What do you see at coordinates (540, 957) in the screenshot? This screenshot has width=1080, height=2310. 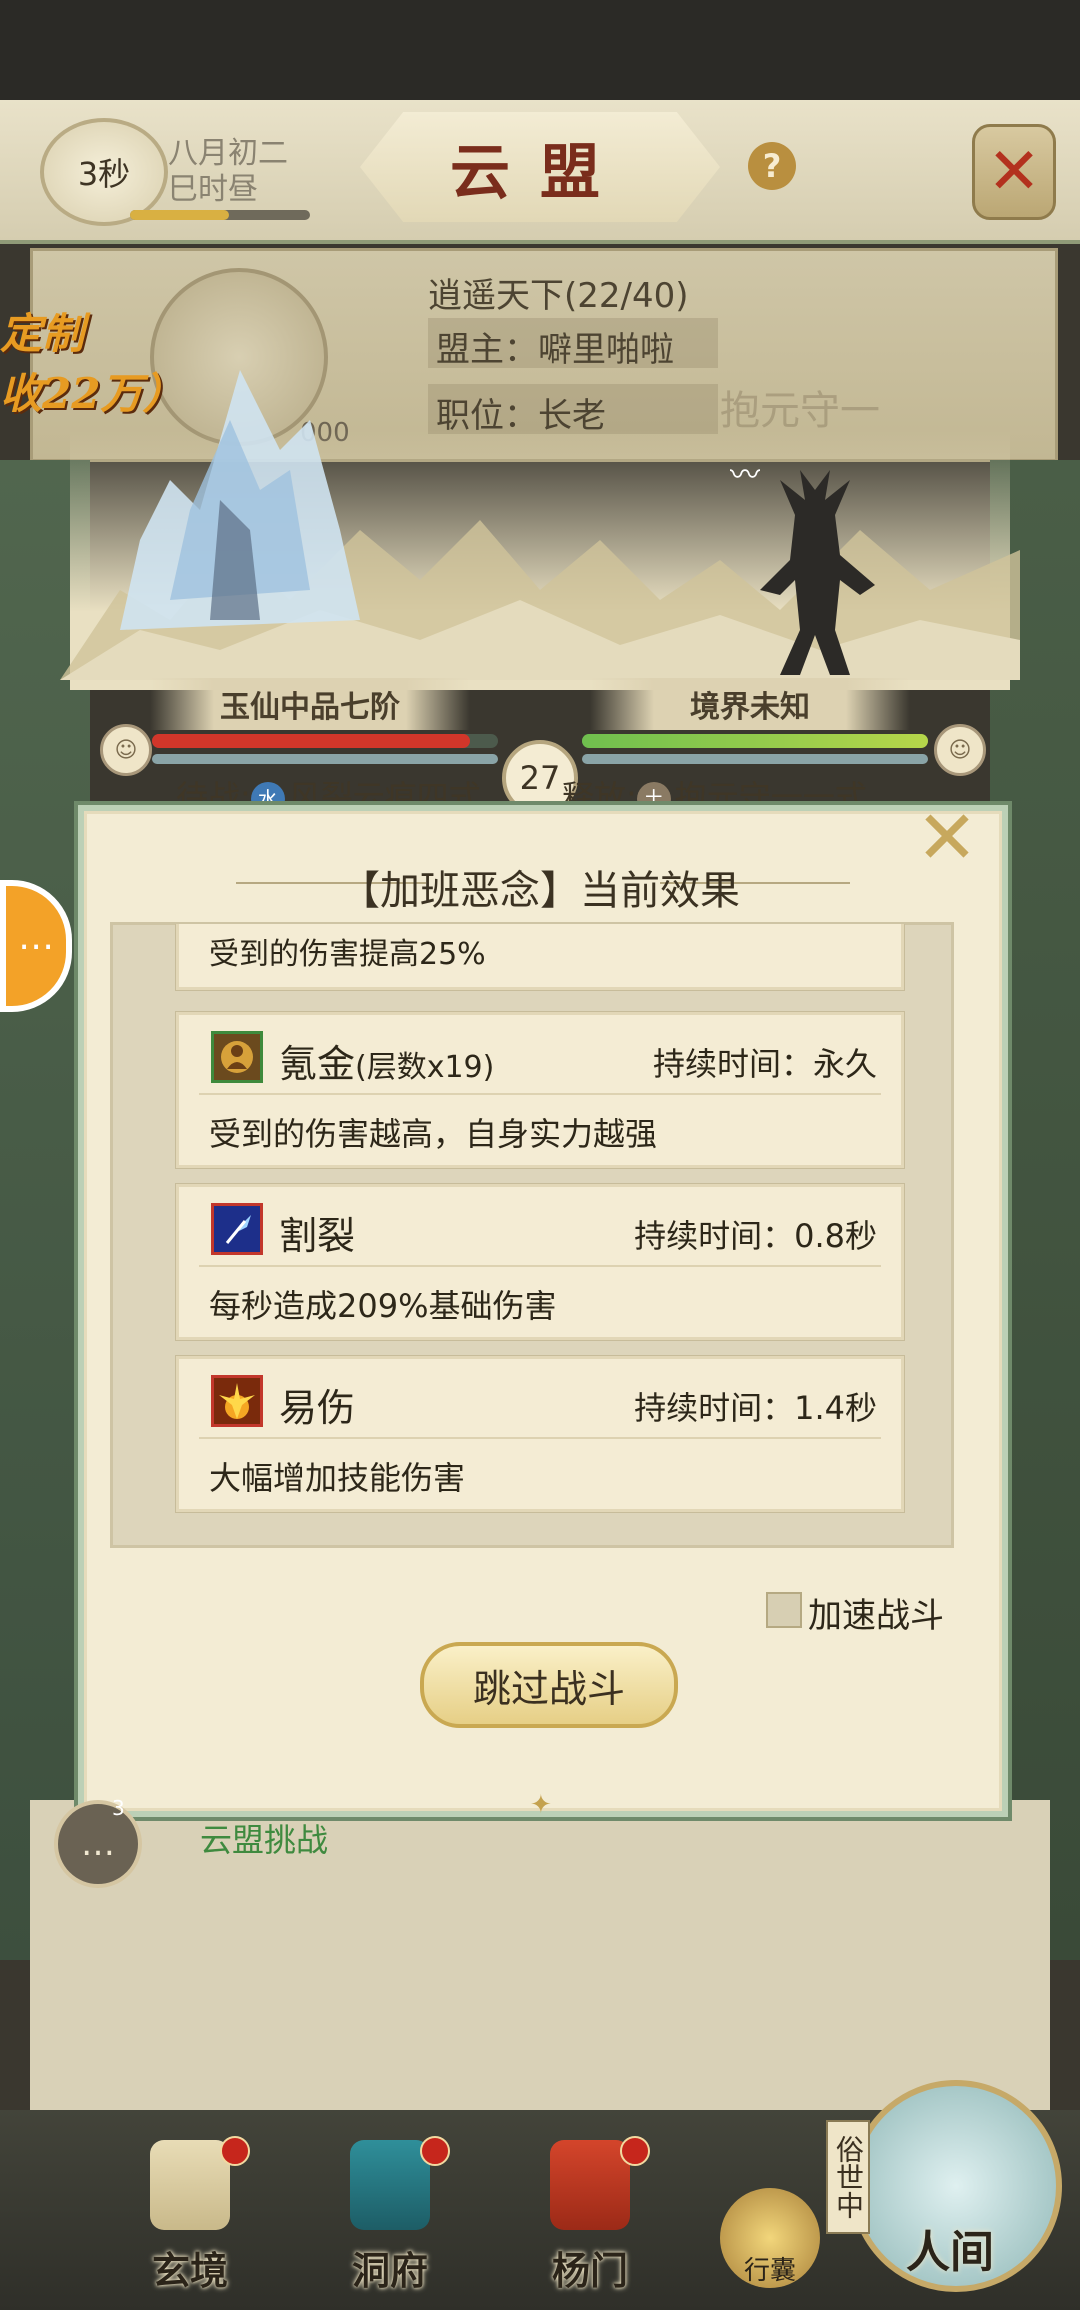 I see `effect-card-partial: 受到的伤害提高25%` at bounding box center [540, 957].